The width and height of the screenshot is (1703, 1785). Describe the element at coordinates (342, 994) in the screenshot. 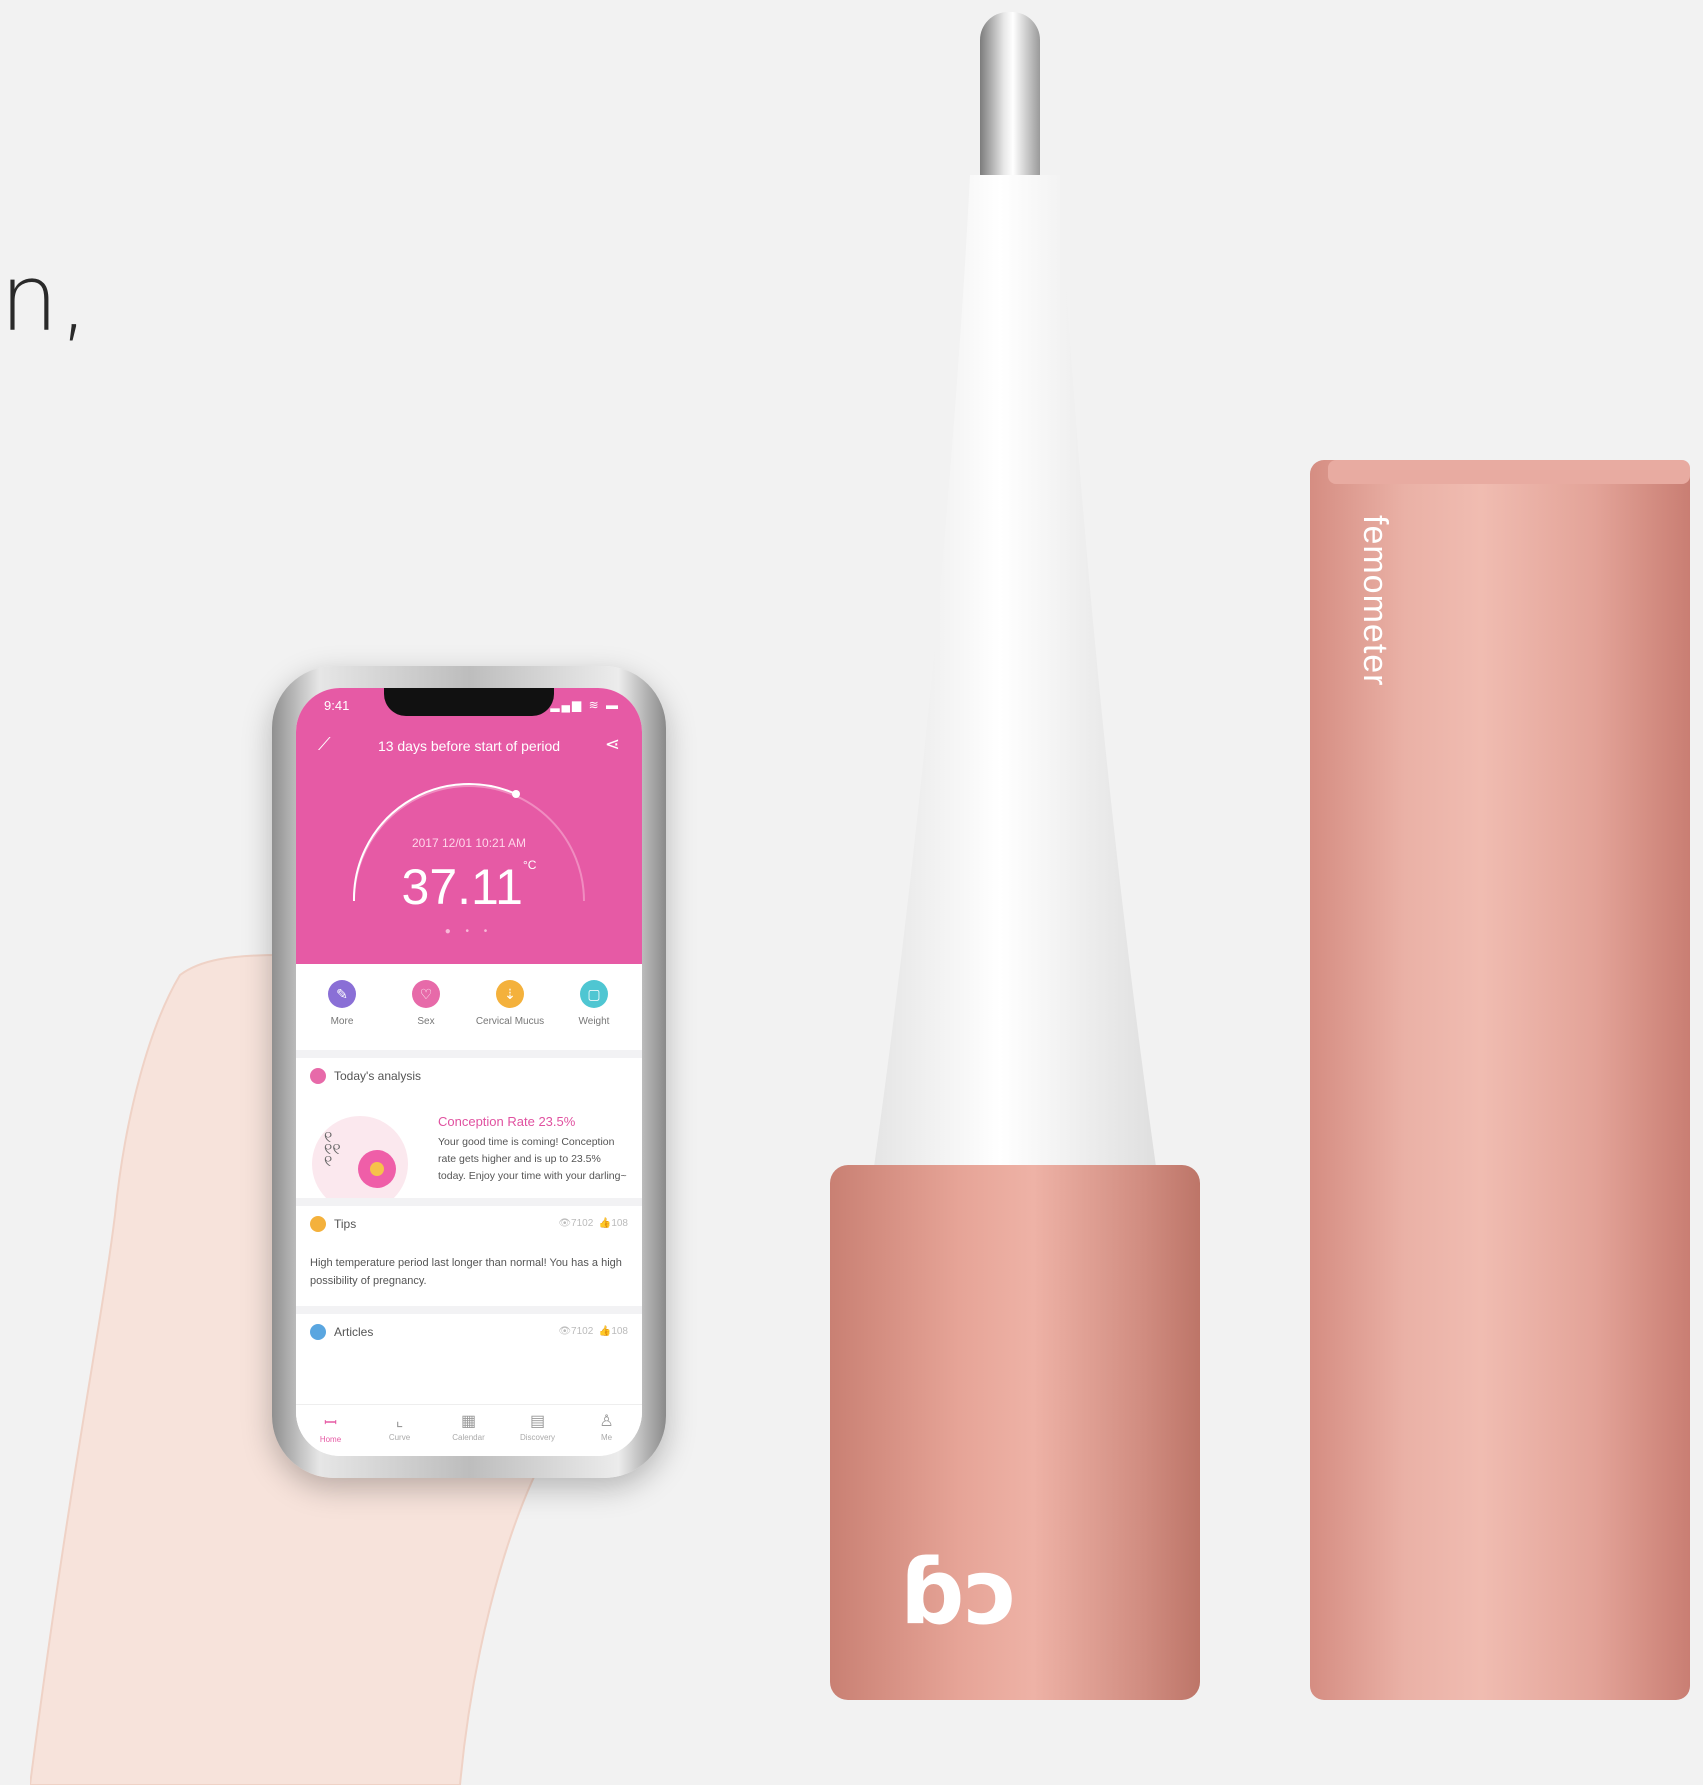

I see `note-icon: ✎` at that location.